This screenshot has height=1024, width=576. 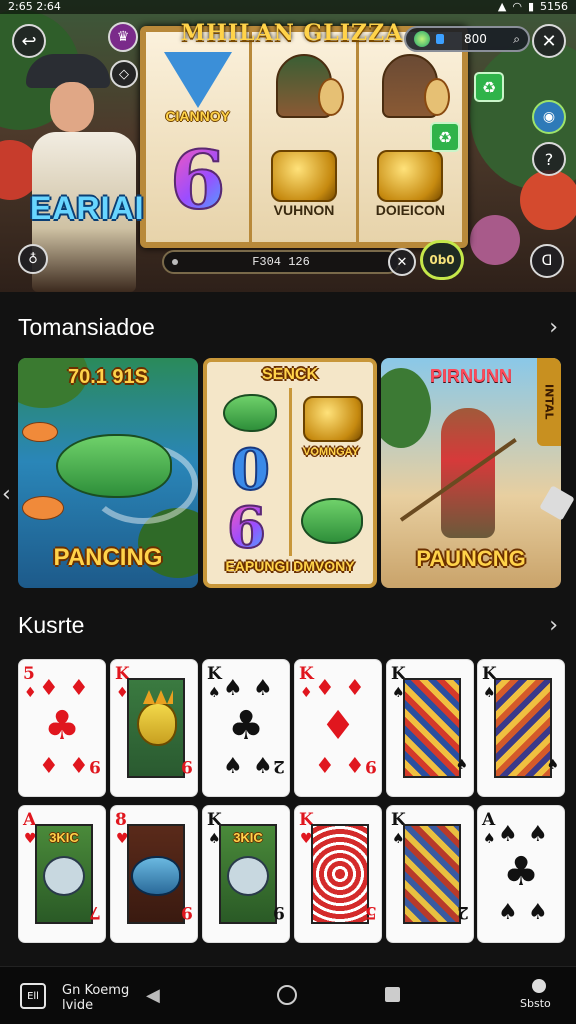 I want to click on slot-reels: CIANNOY 6 VUHNON DOIEICON, so click(x=304, y=137).